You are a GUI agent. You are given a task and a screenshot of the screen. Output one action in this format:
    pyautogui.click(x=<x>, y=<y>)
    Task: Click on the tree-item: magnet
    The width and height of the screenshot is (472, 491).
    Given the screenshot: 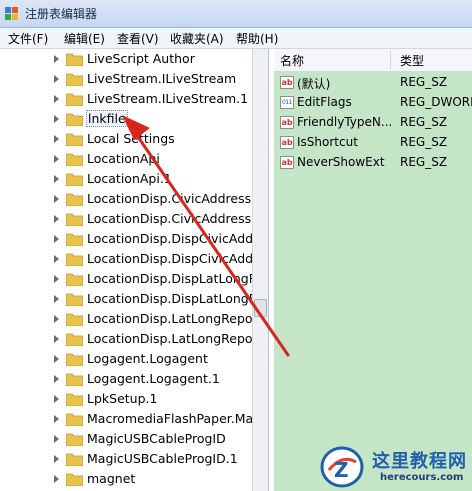 What is the action you would take?
    pyautogui.click(x=126, y=479)
    